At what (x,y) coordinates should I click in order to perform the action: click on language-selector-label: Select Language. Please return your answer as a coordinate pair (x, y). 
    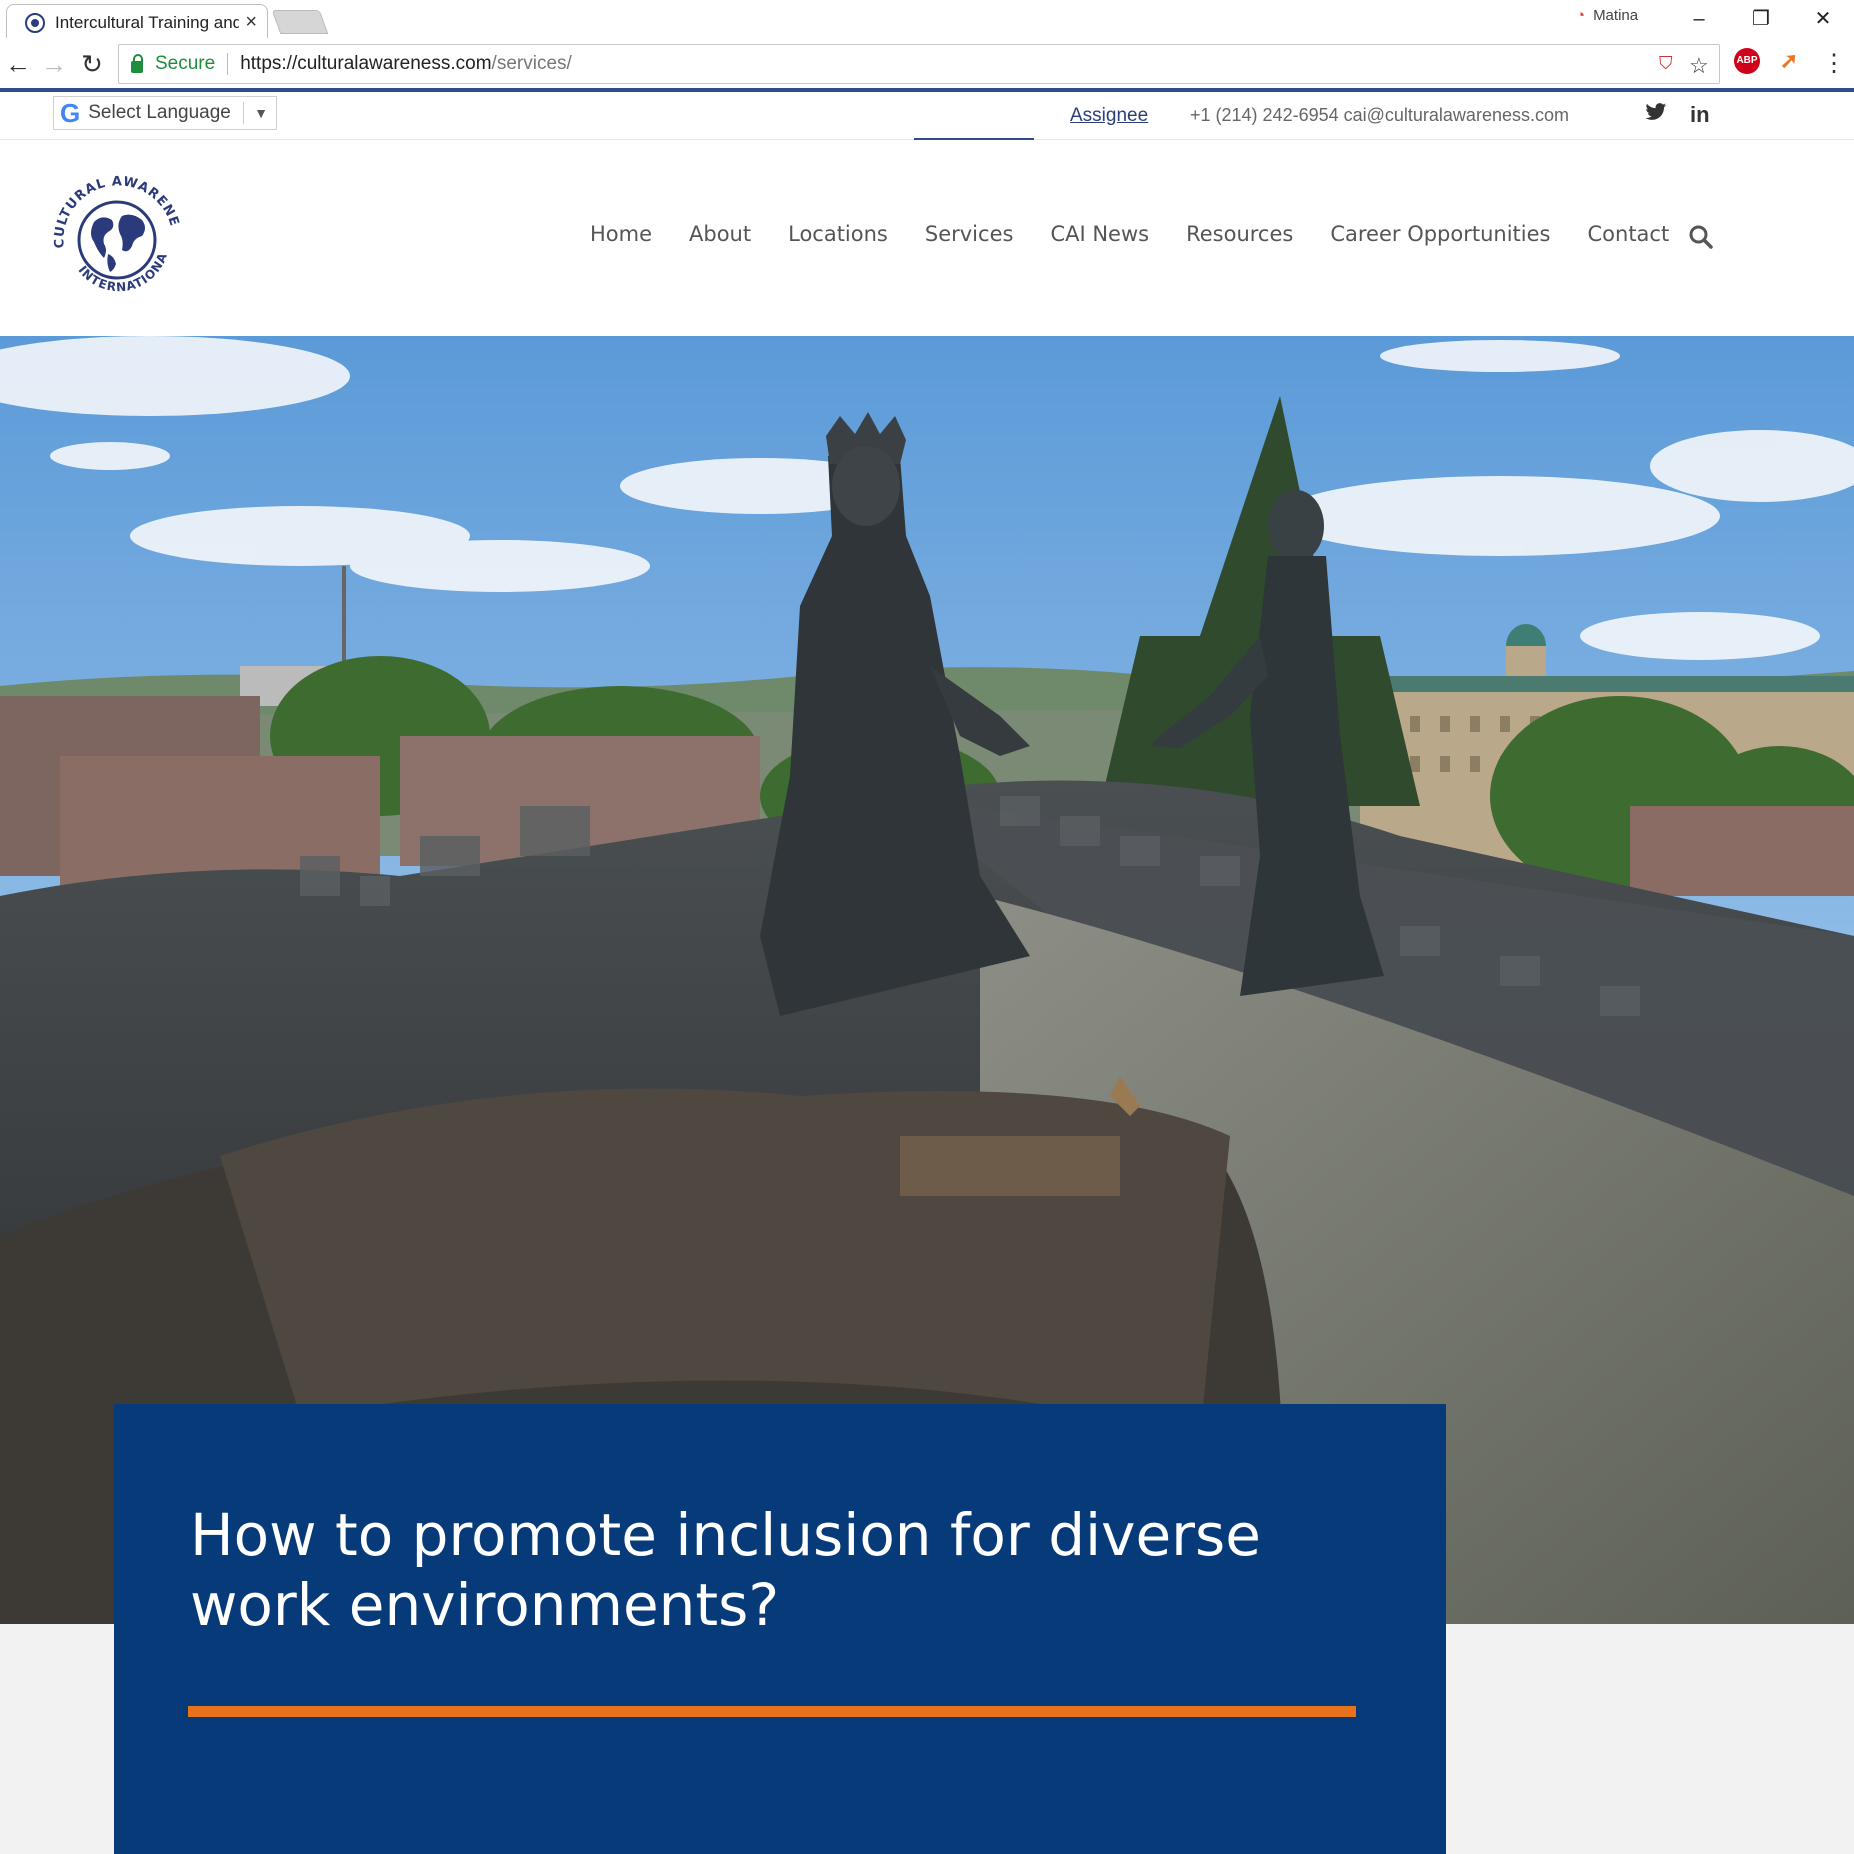
    Looking at the image, I should click on (159, 112).